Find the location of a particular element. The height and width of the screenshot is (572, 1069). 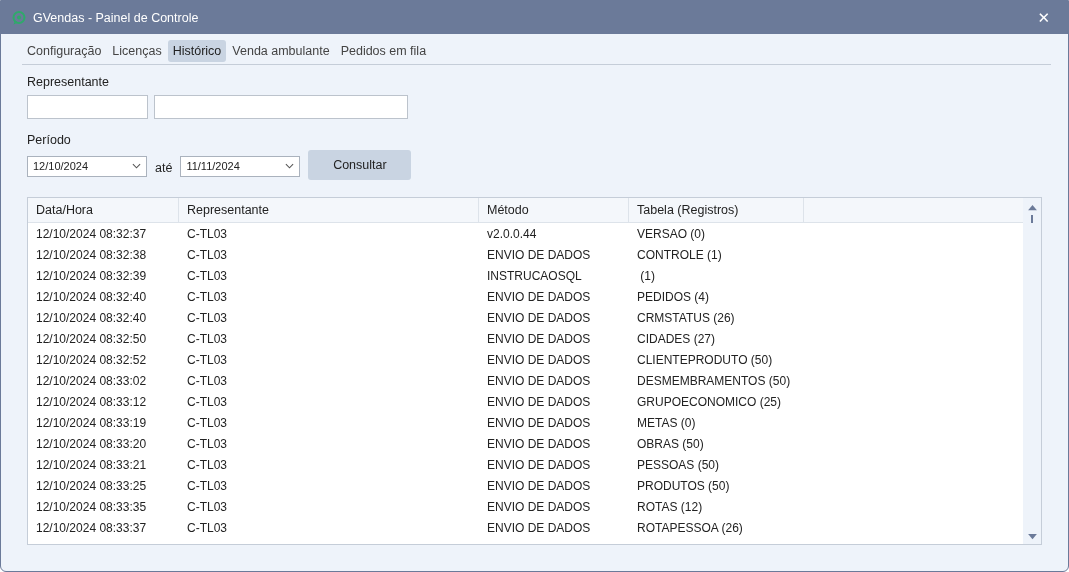

table-cell-text: 12/10/2024 08:32:50 is located at coordinates (91, 338).